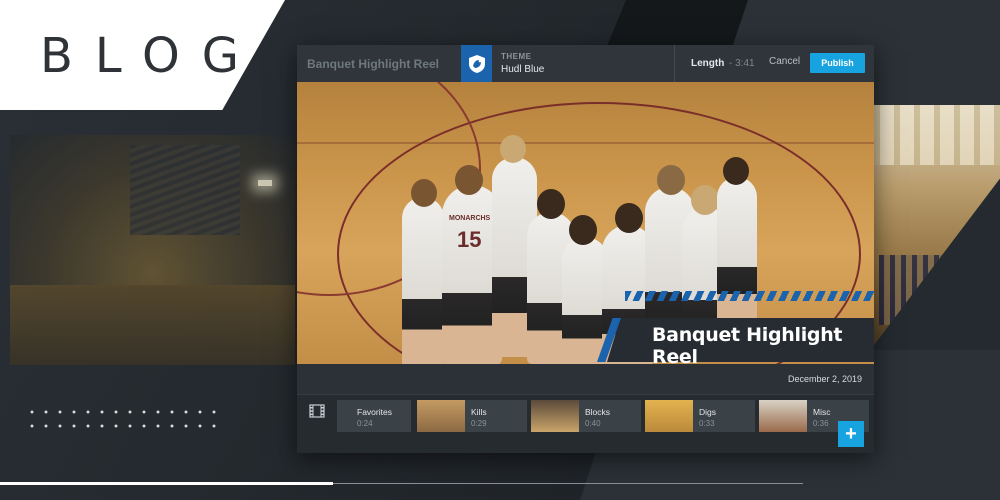 Image resolution: width=1000 pixels, height=500 pixels. Describe the element at coordinates (374, 412) in the screenshot. I see `clip-name: Favorites` at that location.